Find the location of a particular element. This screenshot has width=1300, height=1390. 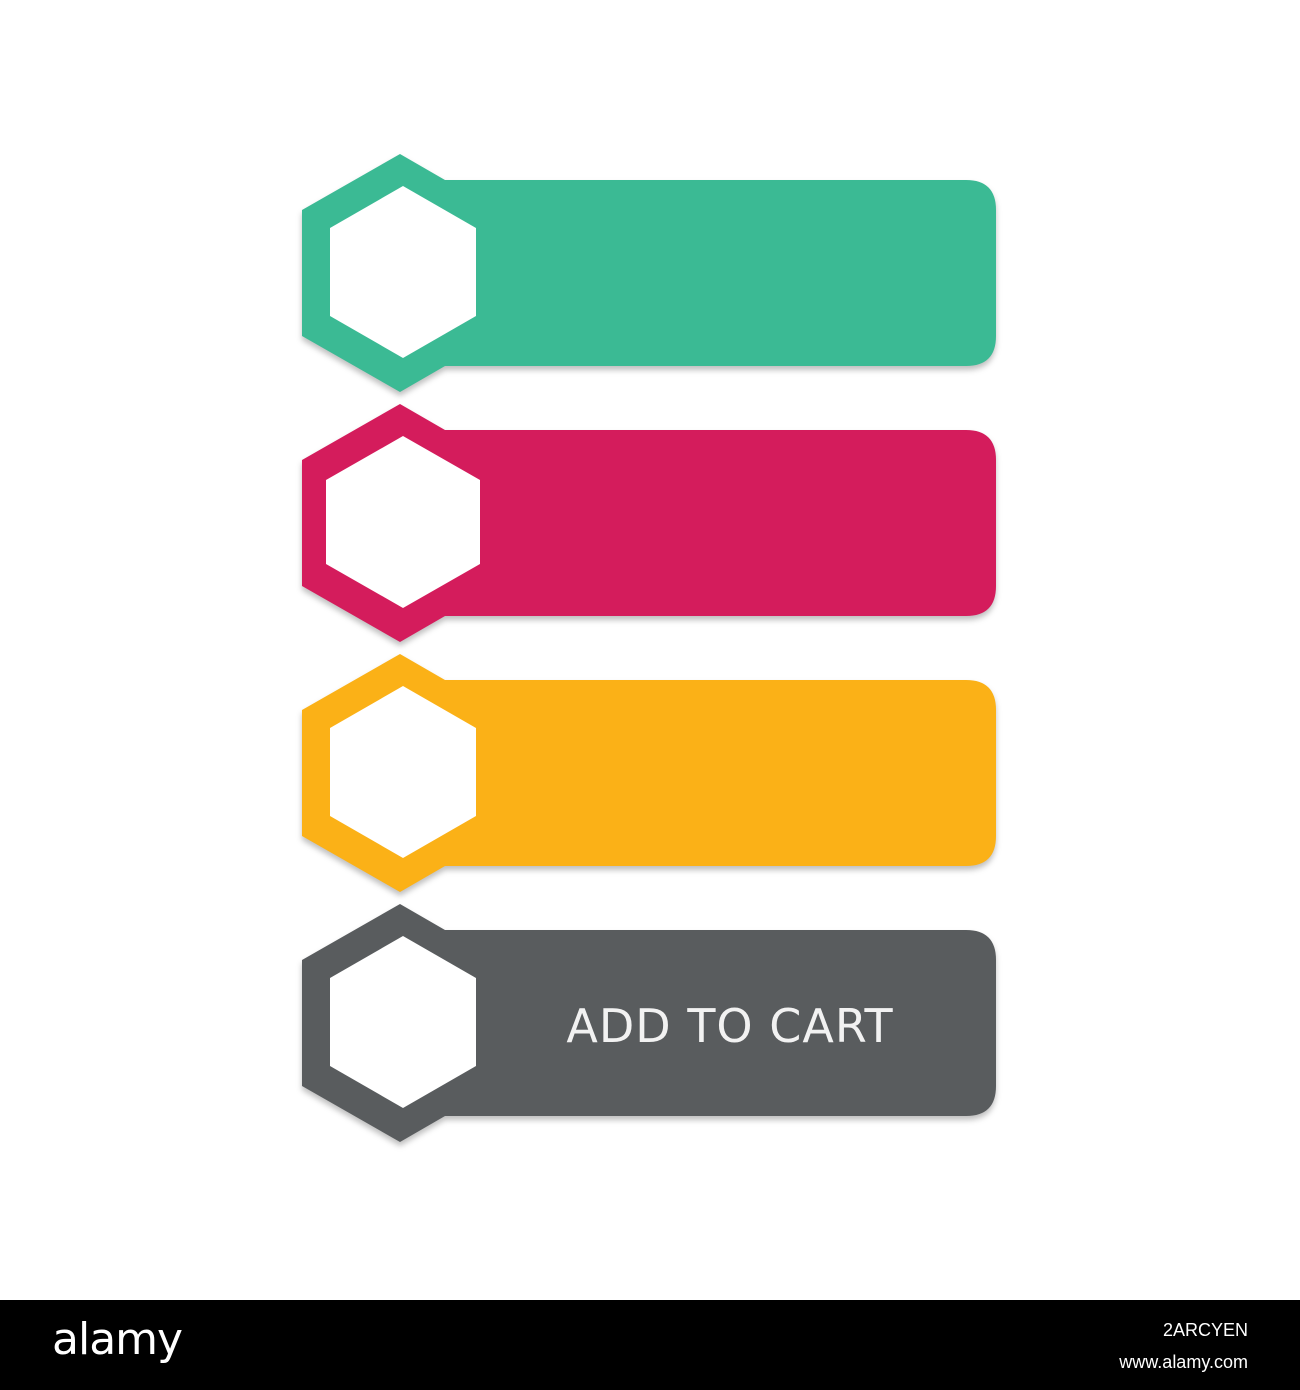

watermark-footer: alamy 2ARCYEN www.alamy.com is located at coordinates (650, 1345).